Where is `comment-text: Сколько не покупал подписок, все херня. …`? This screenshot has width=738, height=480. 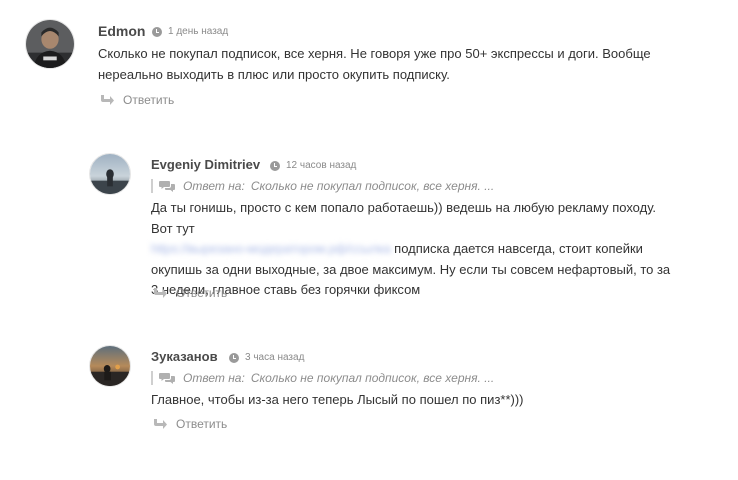 comment-text: Сколько не покупал подписок, все херня. … is located at coordinates (374, 64).